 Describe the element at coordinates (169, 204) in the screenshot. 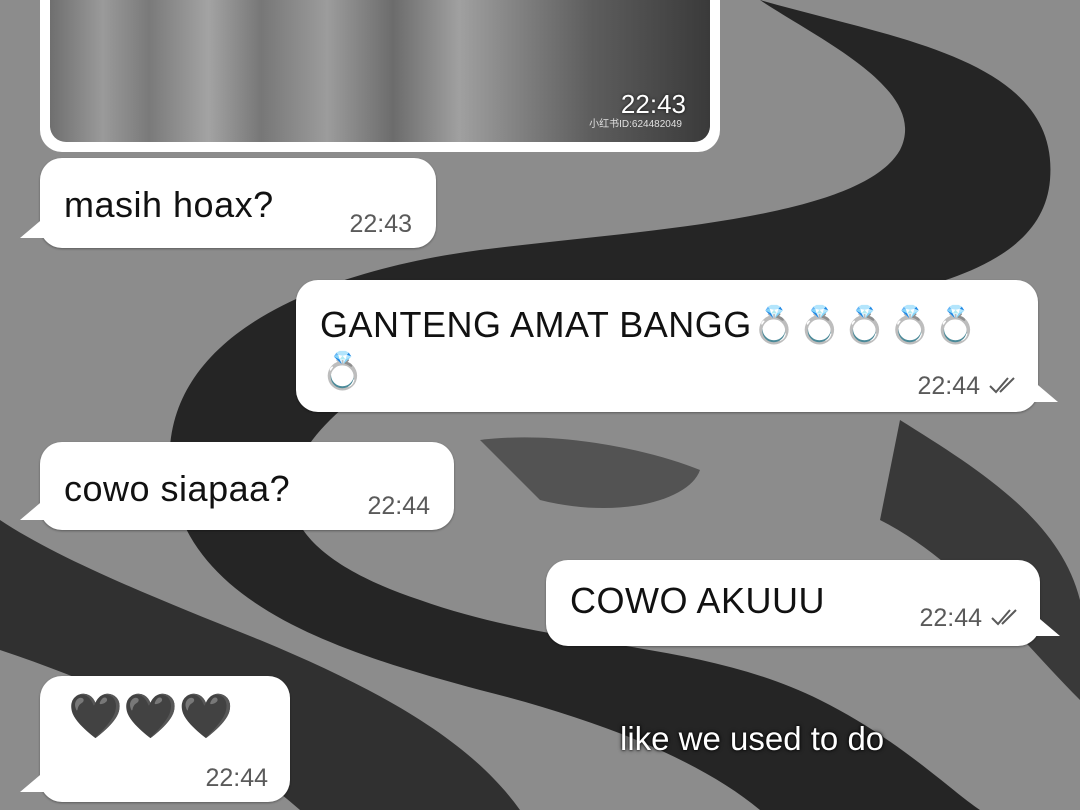

I see `message-text: masih hoax?` at that location.